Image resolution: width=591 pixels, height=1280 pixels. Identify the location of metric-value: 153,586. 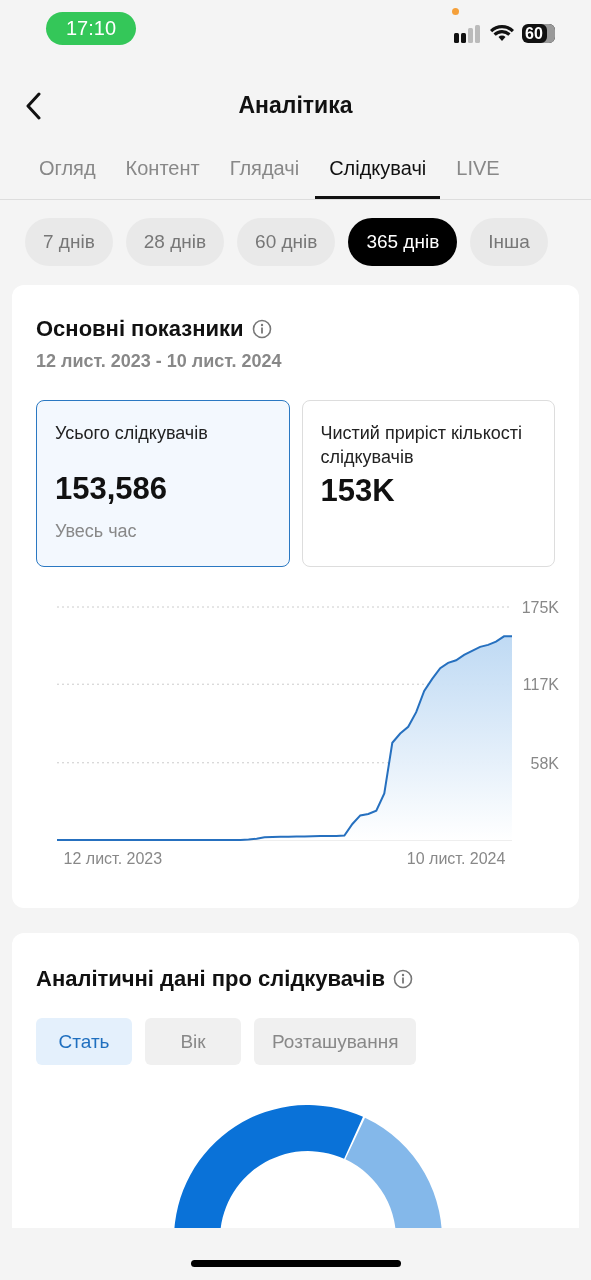
(112, 489).